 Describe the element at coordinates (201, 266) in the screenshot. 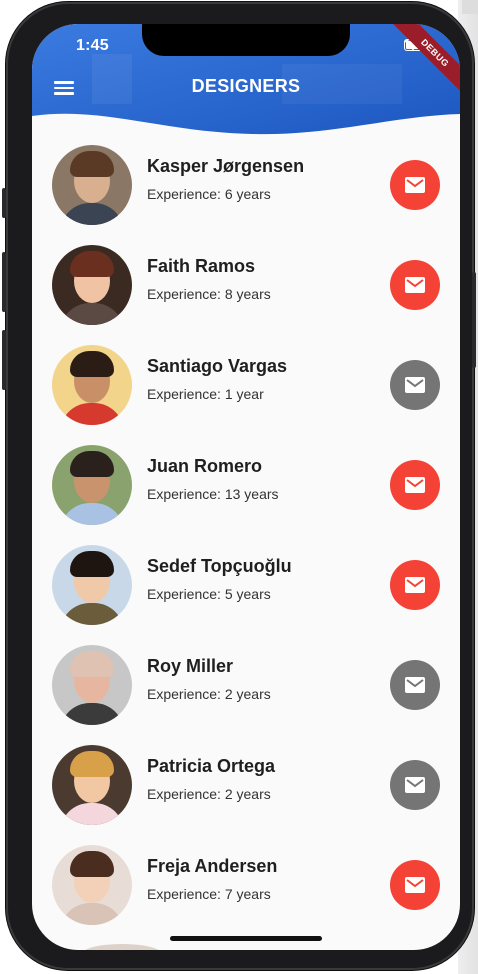

I see `designer-name: Faith Ramos` at that location.